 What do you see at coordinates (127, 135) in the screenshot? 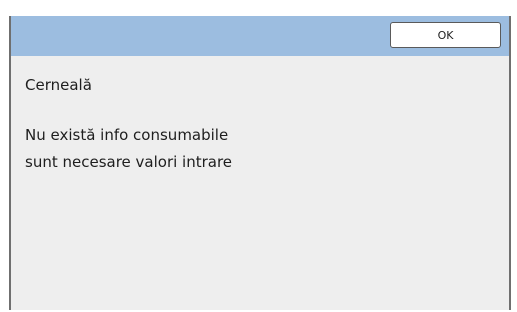
I see `message-line: Nu există info consumabile` at bounding box center [127, 135].